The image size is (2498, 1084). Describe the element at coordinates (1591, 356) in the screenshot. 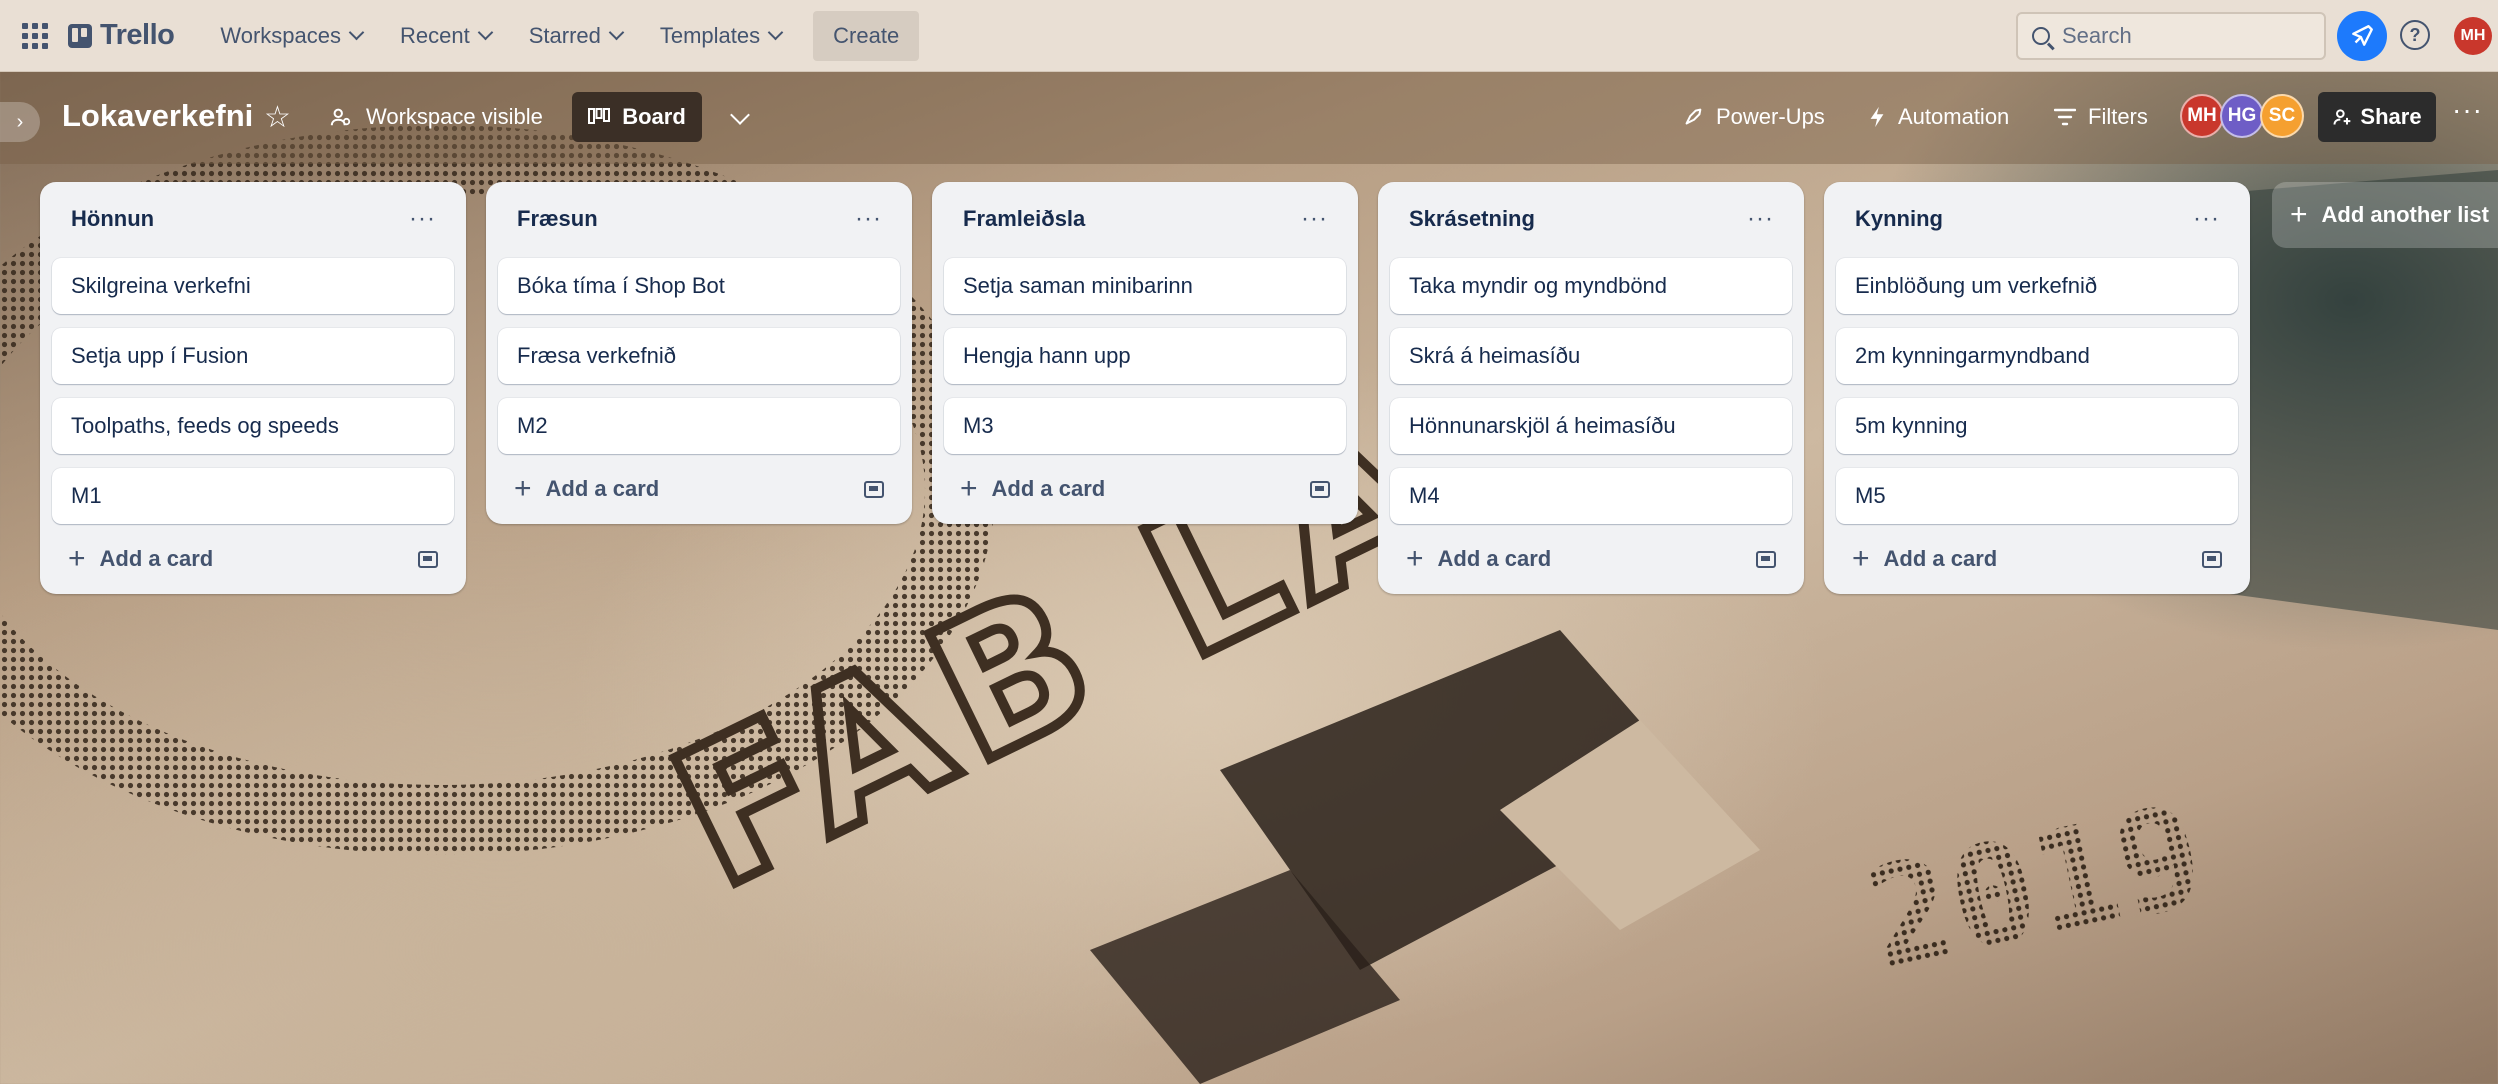

I see `card: Skrá á heimasíðu` at that location.